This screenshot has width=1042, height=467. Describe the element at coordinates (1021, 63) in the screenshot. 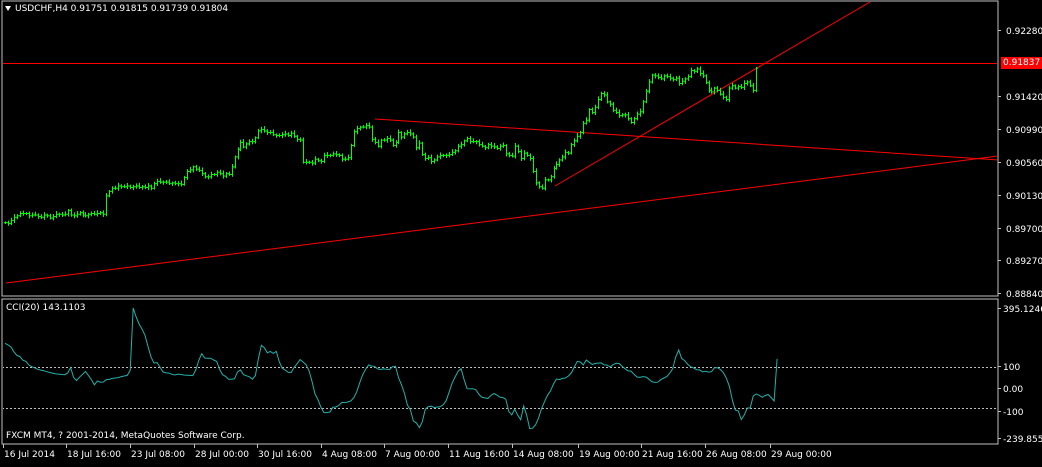

I see `current-price-marker: 0.91837` at that location.